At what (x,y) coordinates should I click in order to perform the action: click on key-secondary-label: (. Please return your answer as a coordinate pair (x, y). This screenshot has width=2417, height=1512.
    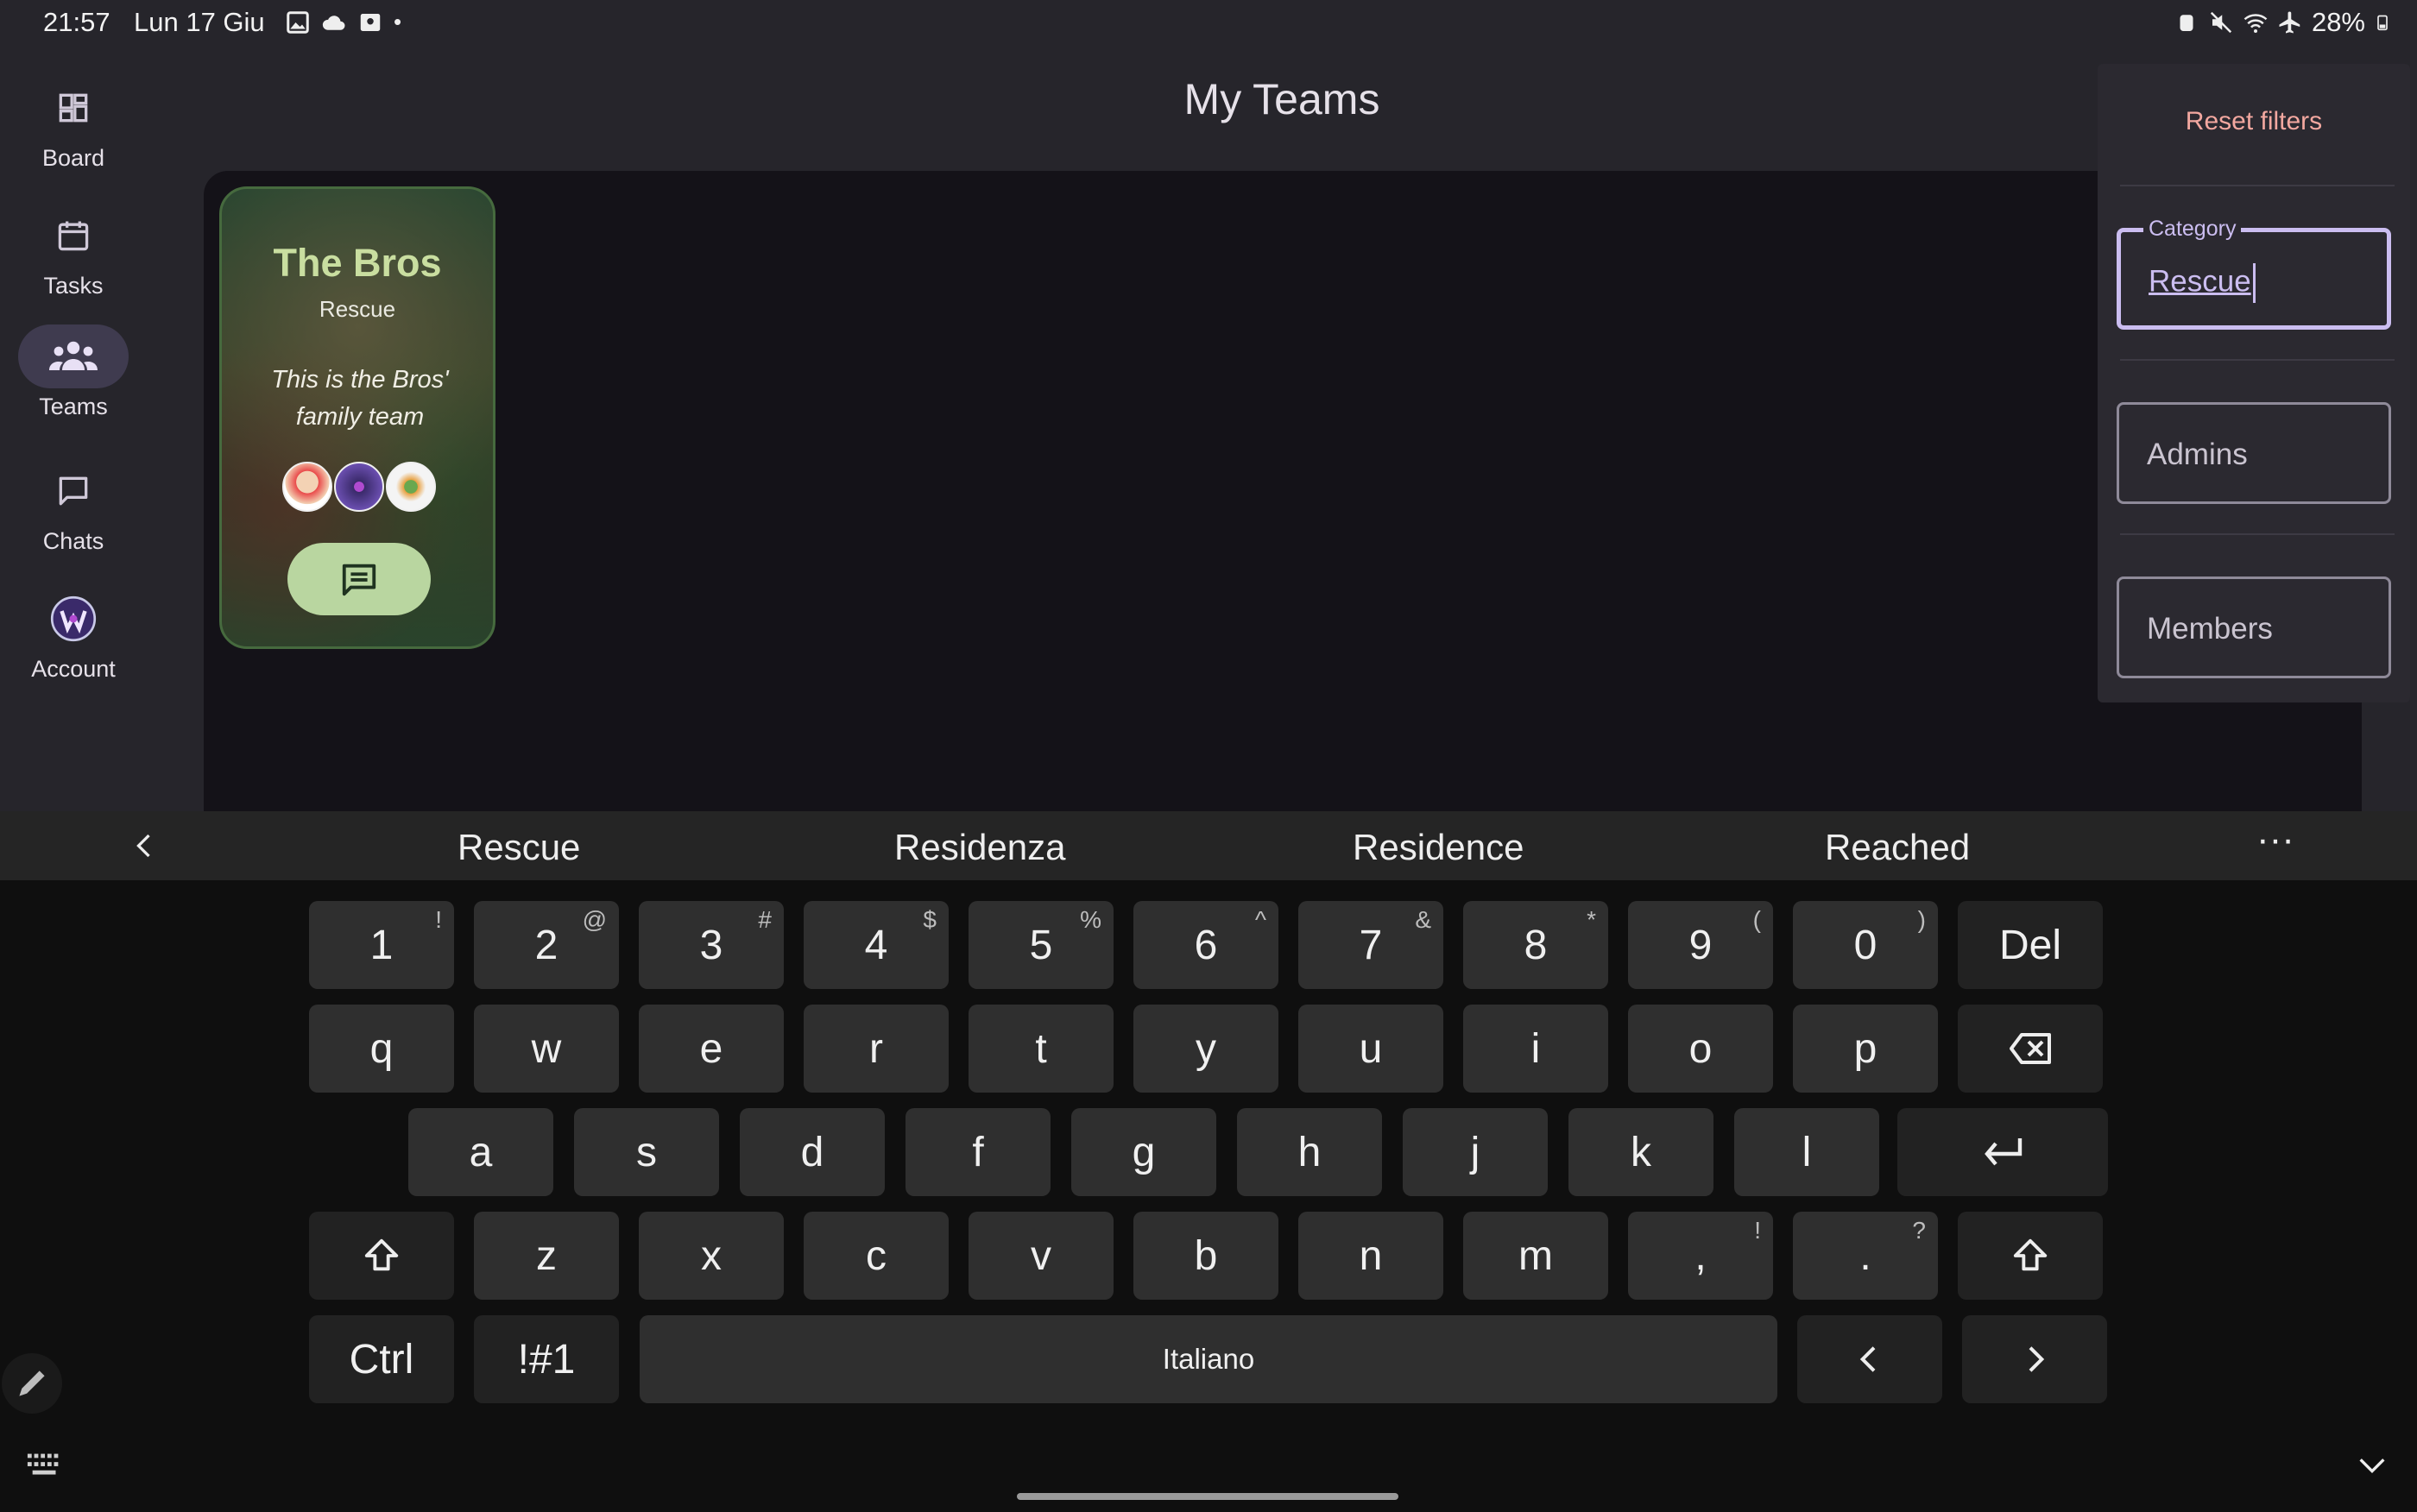
    Looking at the image, I should click on (1756, 919).